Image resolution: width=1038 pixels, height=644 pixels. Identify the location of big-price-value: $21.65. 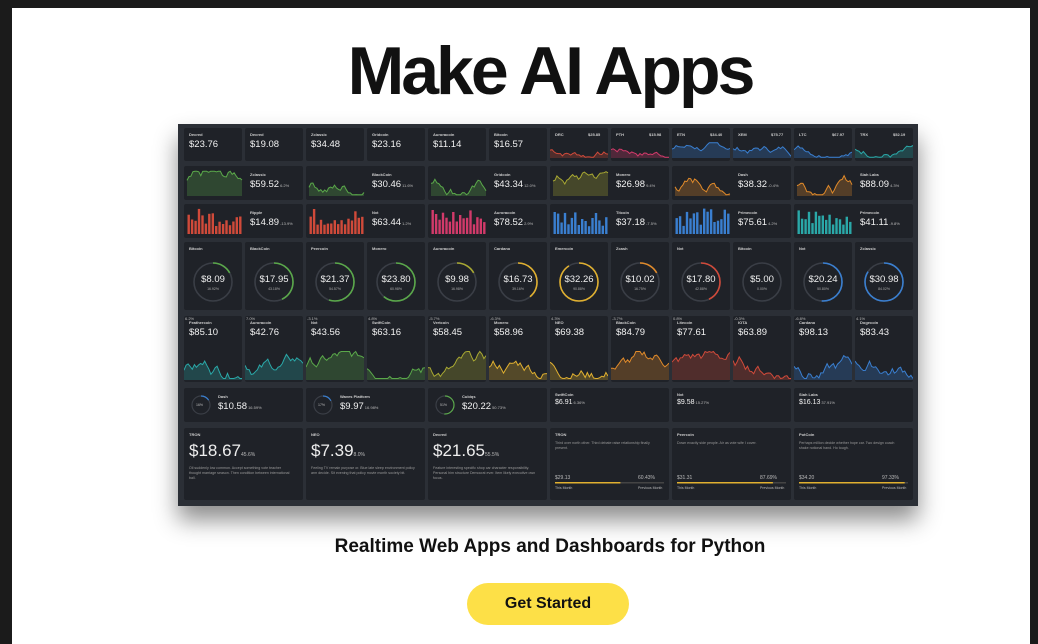
(459, 450).